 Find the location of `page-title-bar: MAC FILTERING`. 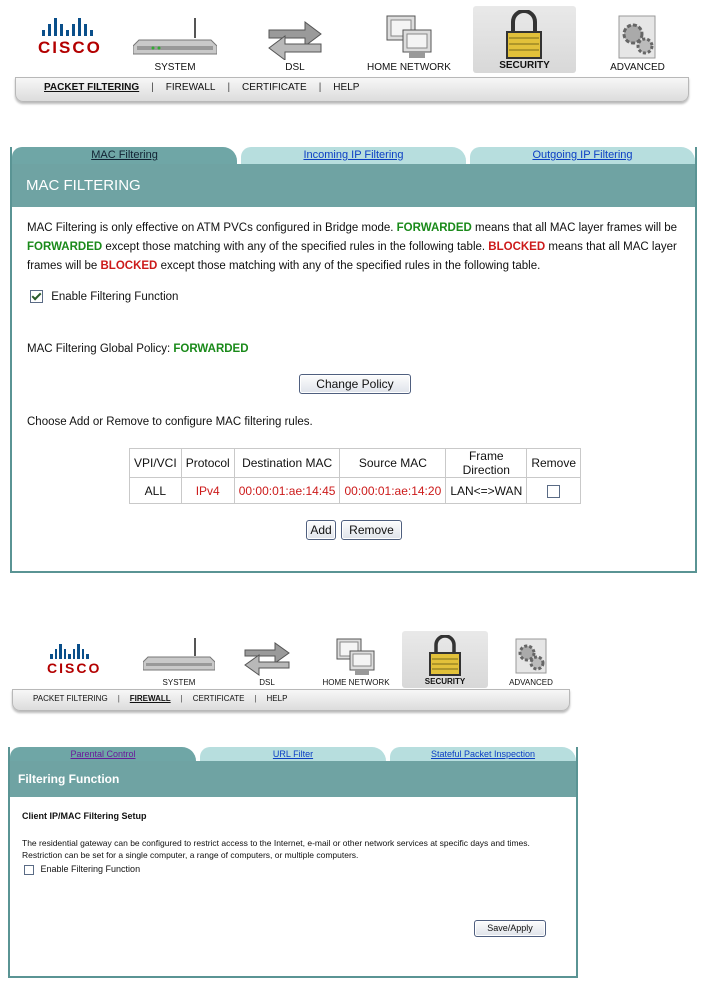

page-title-bar: MAC FILTERING is located at coordinates (353, 185).